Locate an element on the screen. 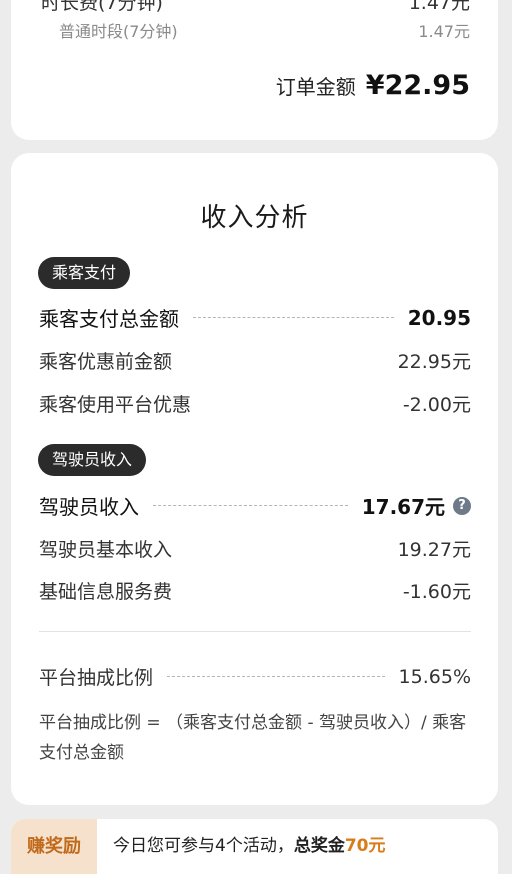 The width and height of the screenshot is (512, 874). passenger-total-value: 20.95 is located at coordinates (439, 317).